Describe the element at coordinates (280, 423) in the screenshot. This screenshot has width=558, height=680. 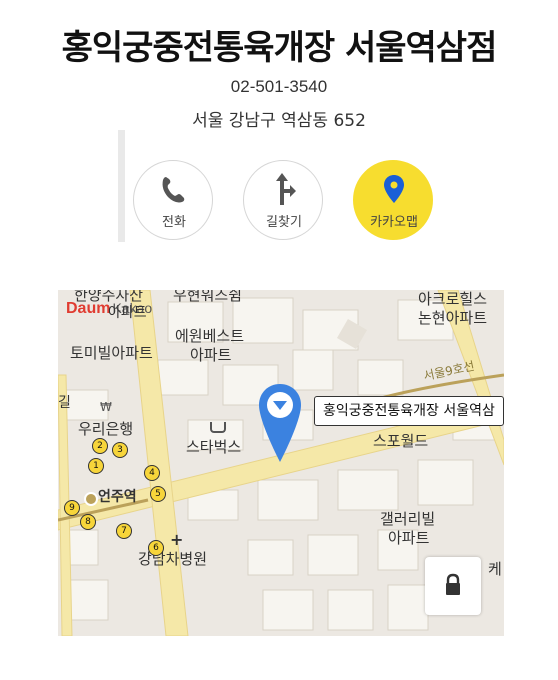
I see `location-marker-icon` at that location.